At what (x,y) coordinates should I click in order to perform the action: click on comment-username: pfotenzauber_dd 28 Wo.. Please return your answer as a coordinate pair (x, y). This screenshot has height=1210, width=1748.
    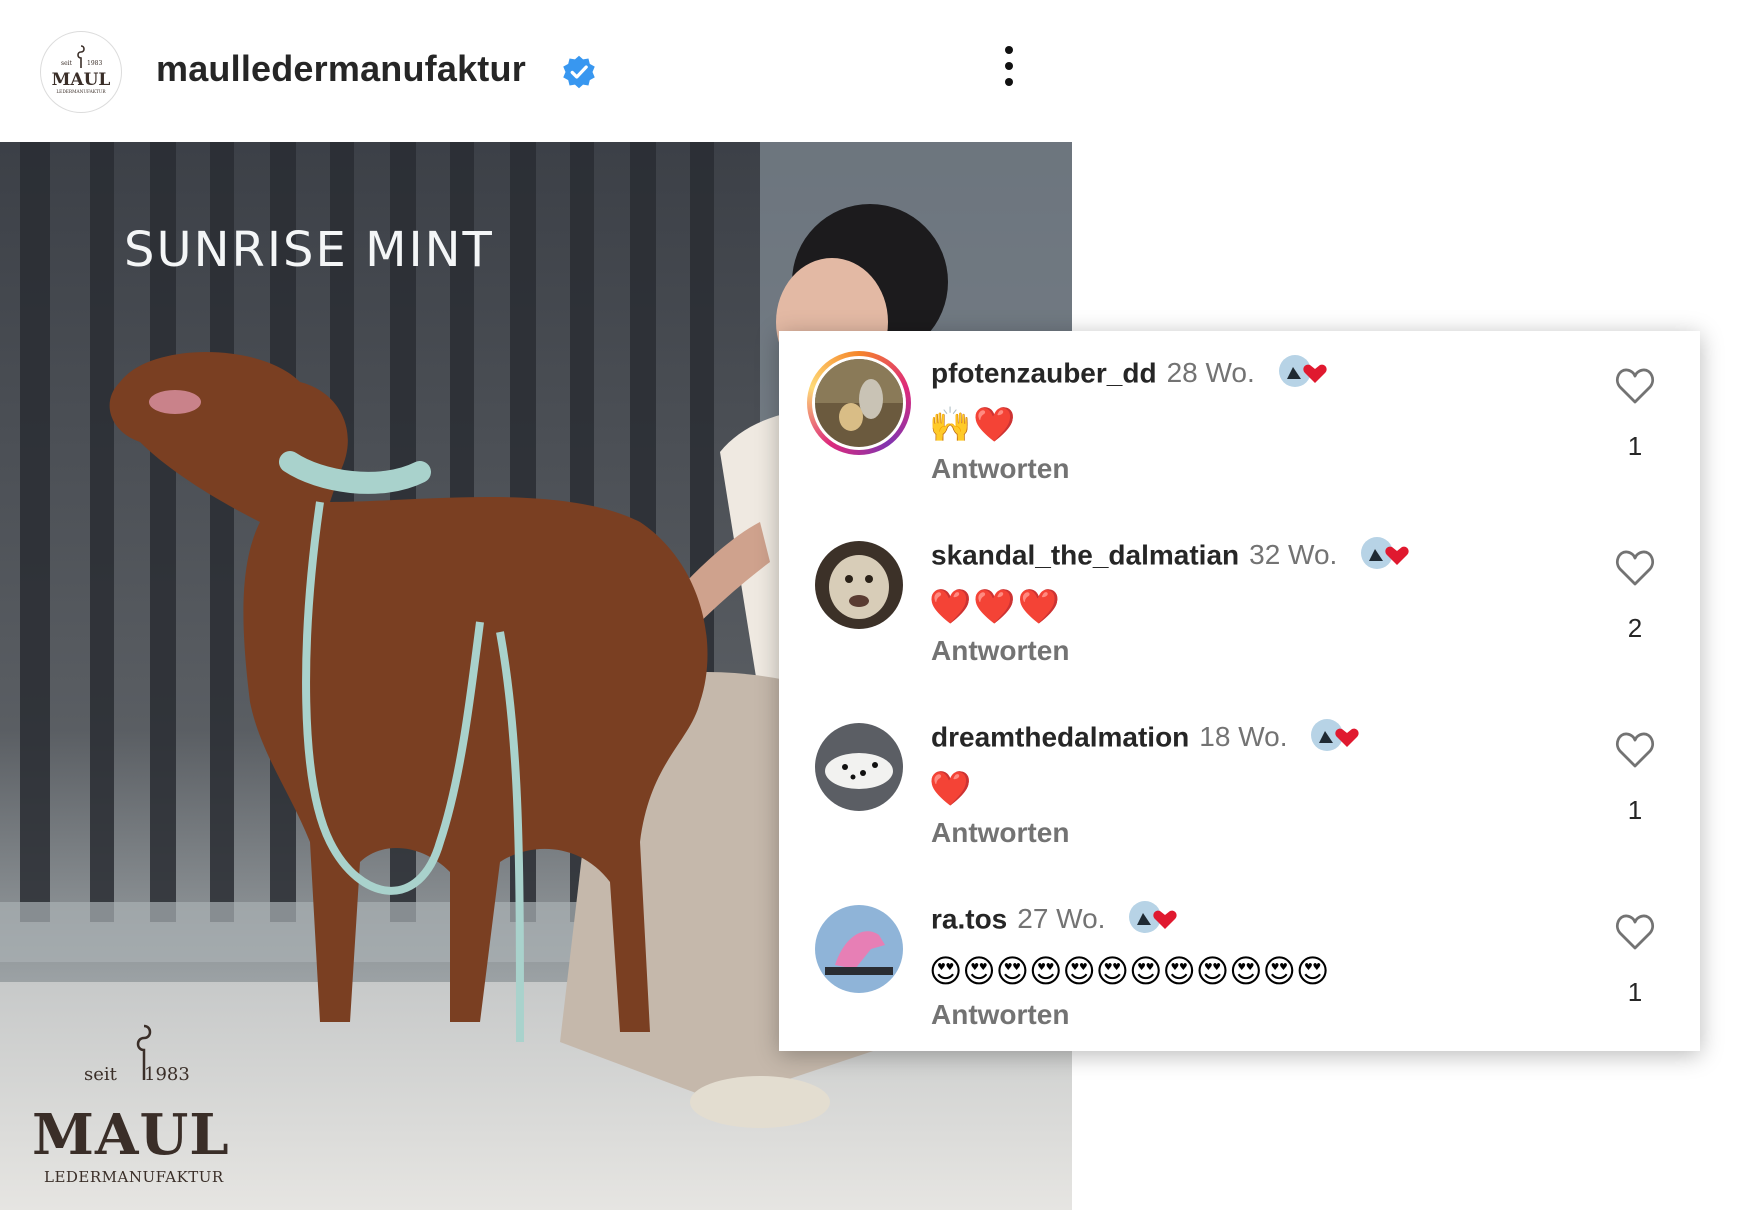
    Looking at the image, I should click on (1132, 374).